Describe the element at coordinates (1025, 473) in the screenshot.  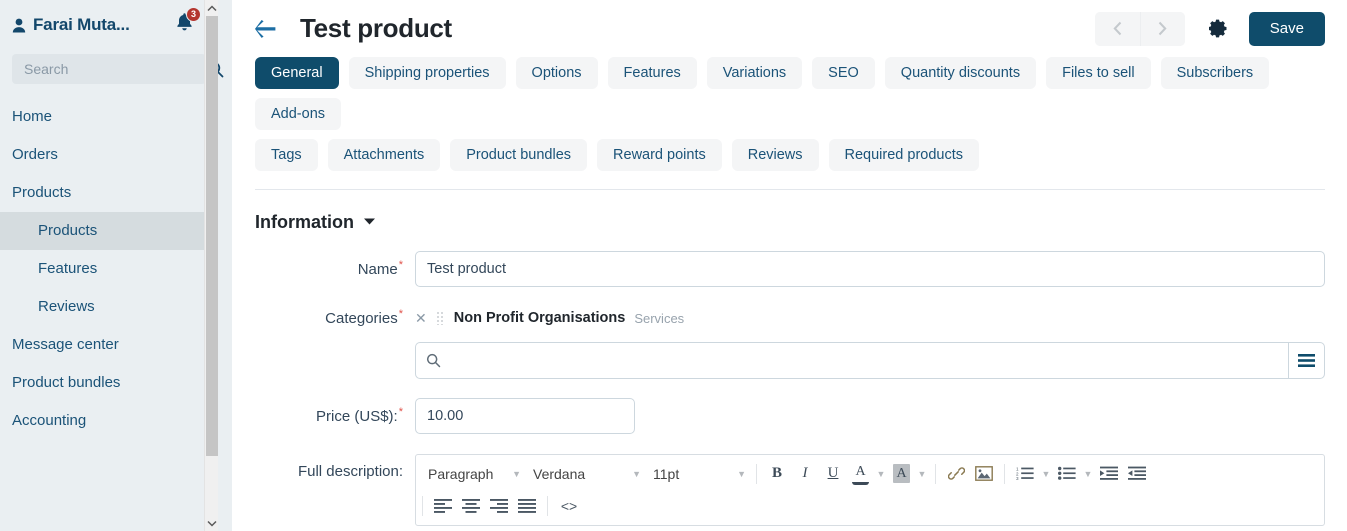
I see `numbered-list-icon: 1 2 3` at that location.